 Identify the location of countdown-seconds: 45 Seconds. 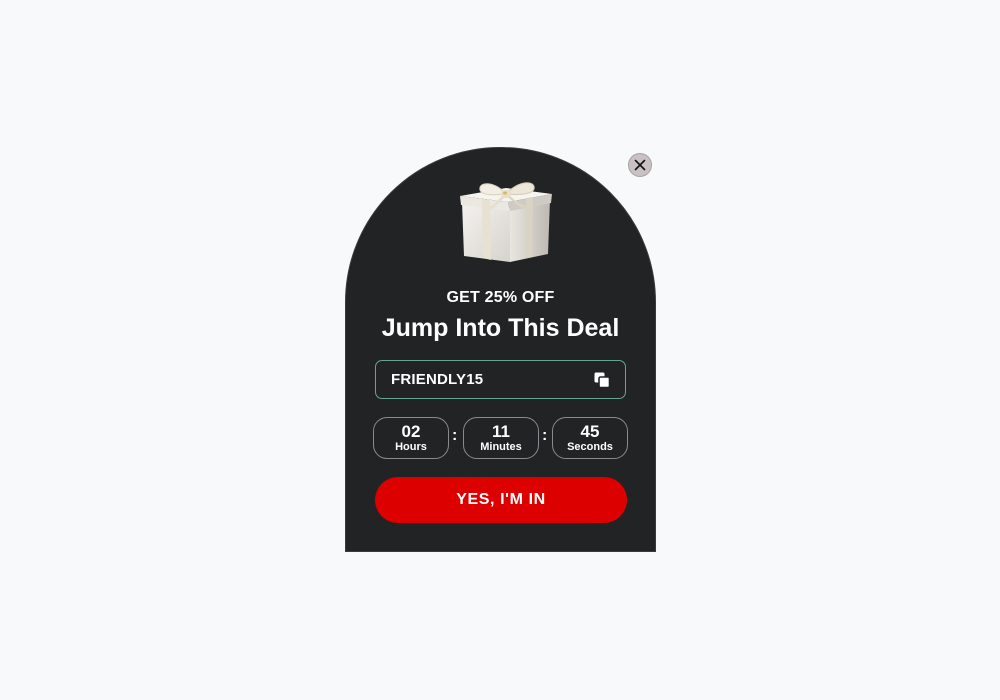
(590, 438).